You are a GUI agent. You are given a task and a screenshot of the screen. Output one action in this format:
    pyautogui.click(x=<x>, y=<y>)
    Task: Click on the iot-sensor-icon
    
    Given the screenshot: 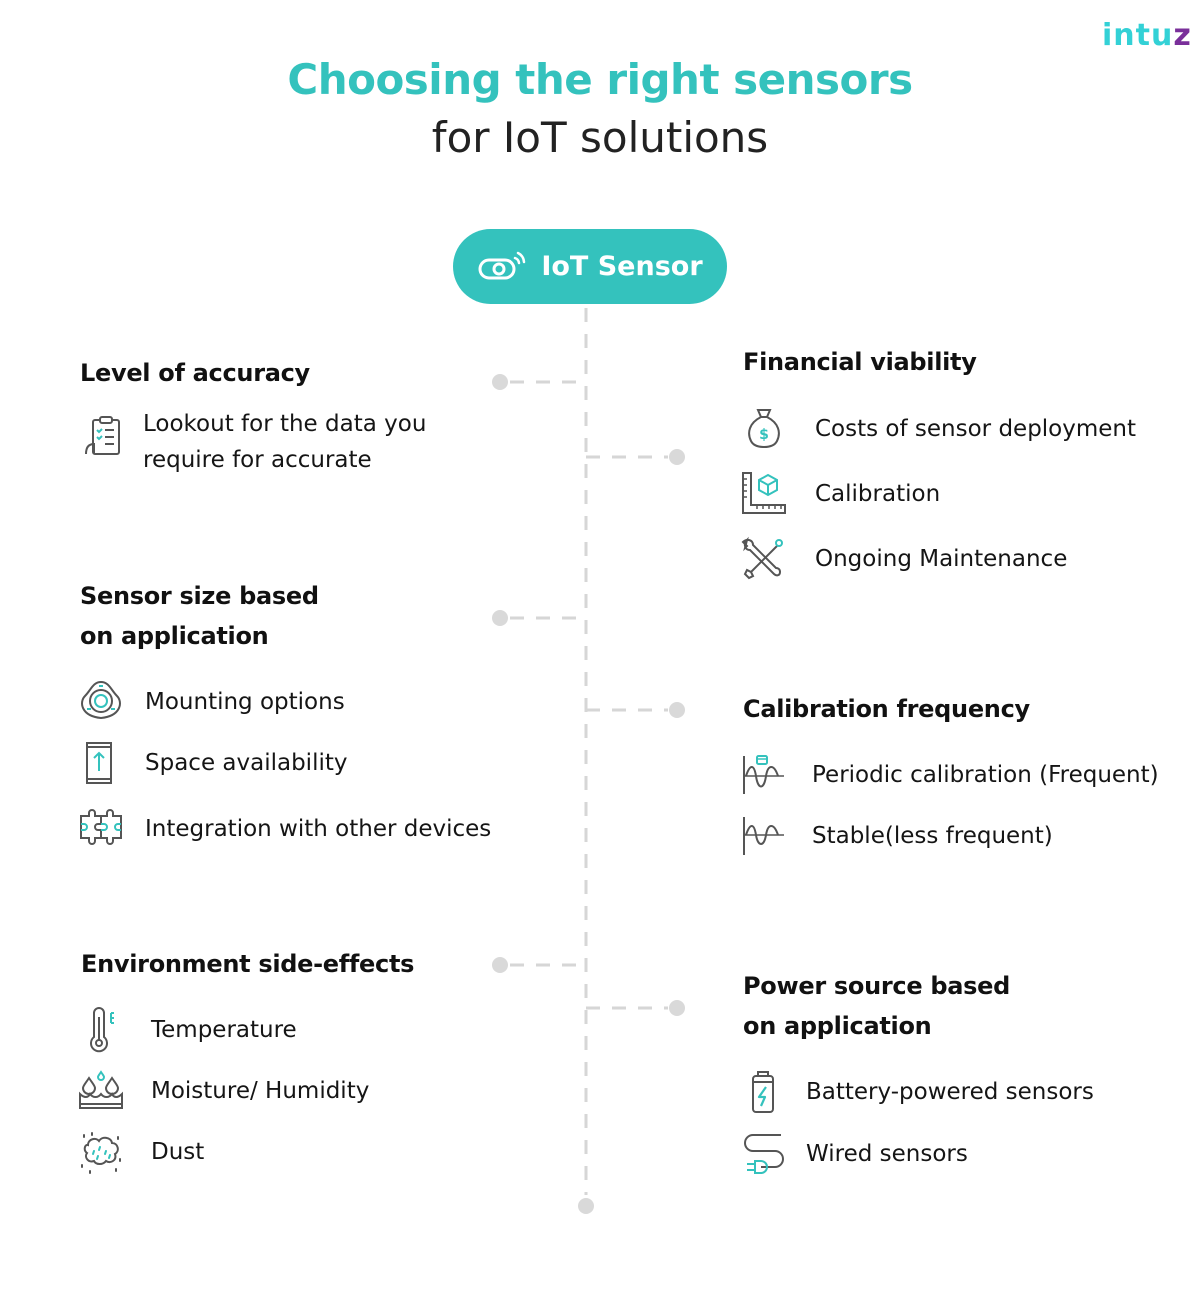 What is the action you would take?
    pyautogui.click(x=502, y=265)
    